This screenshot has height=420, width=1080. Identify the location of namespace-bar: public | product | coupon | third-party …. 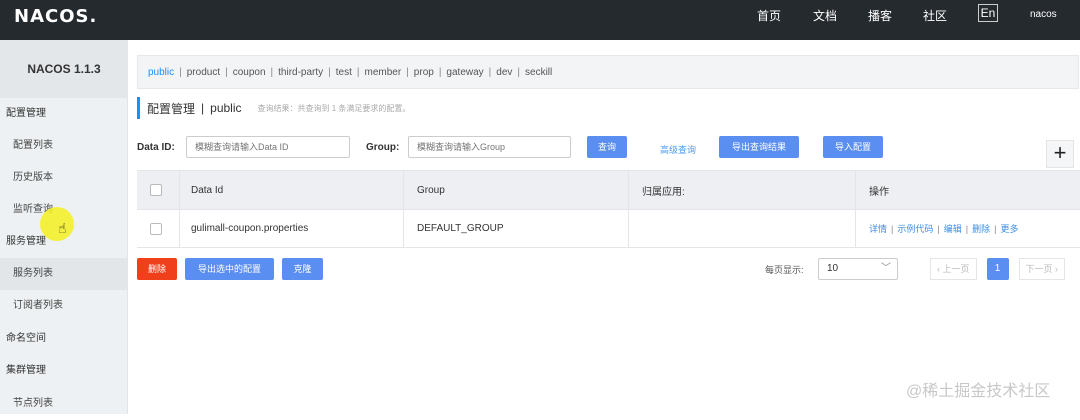
(608, 72).